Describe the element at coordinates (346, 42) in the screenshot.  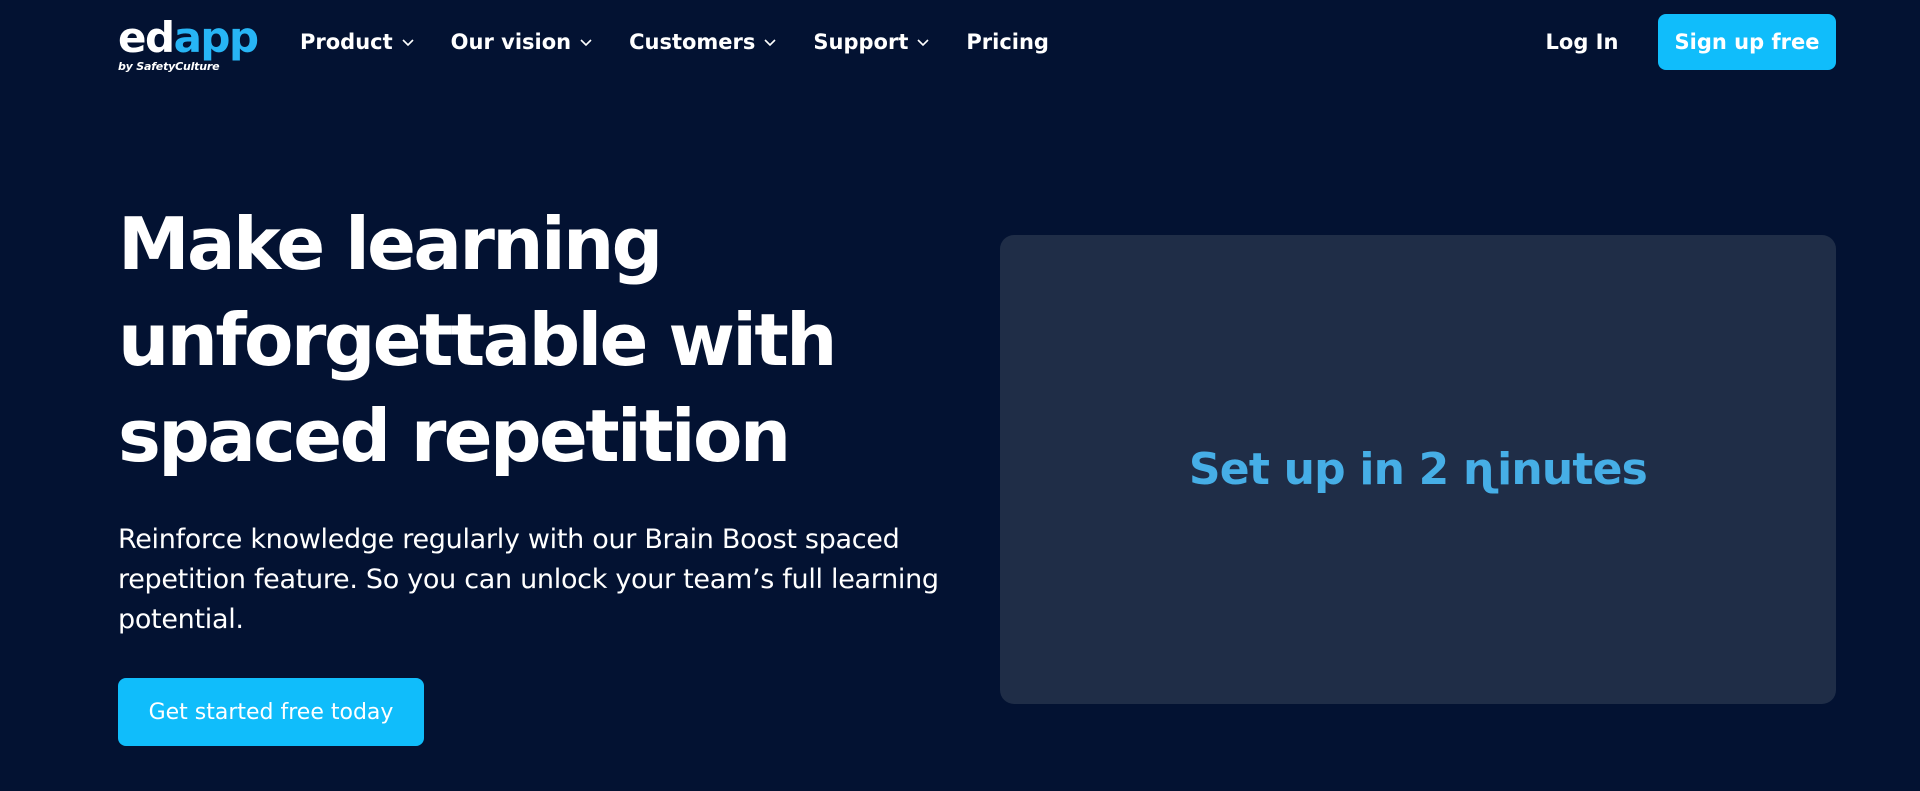
I see `nav-item-label: Product` at that location.